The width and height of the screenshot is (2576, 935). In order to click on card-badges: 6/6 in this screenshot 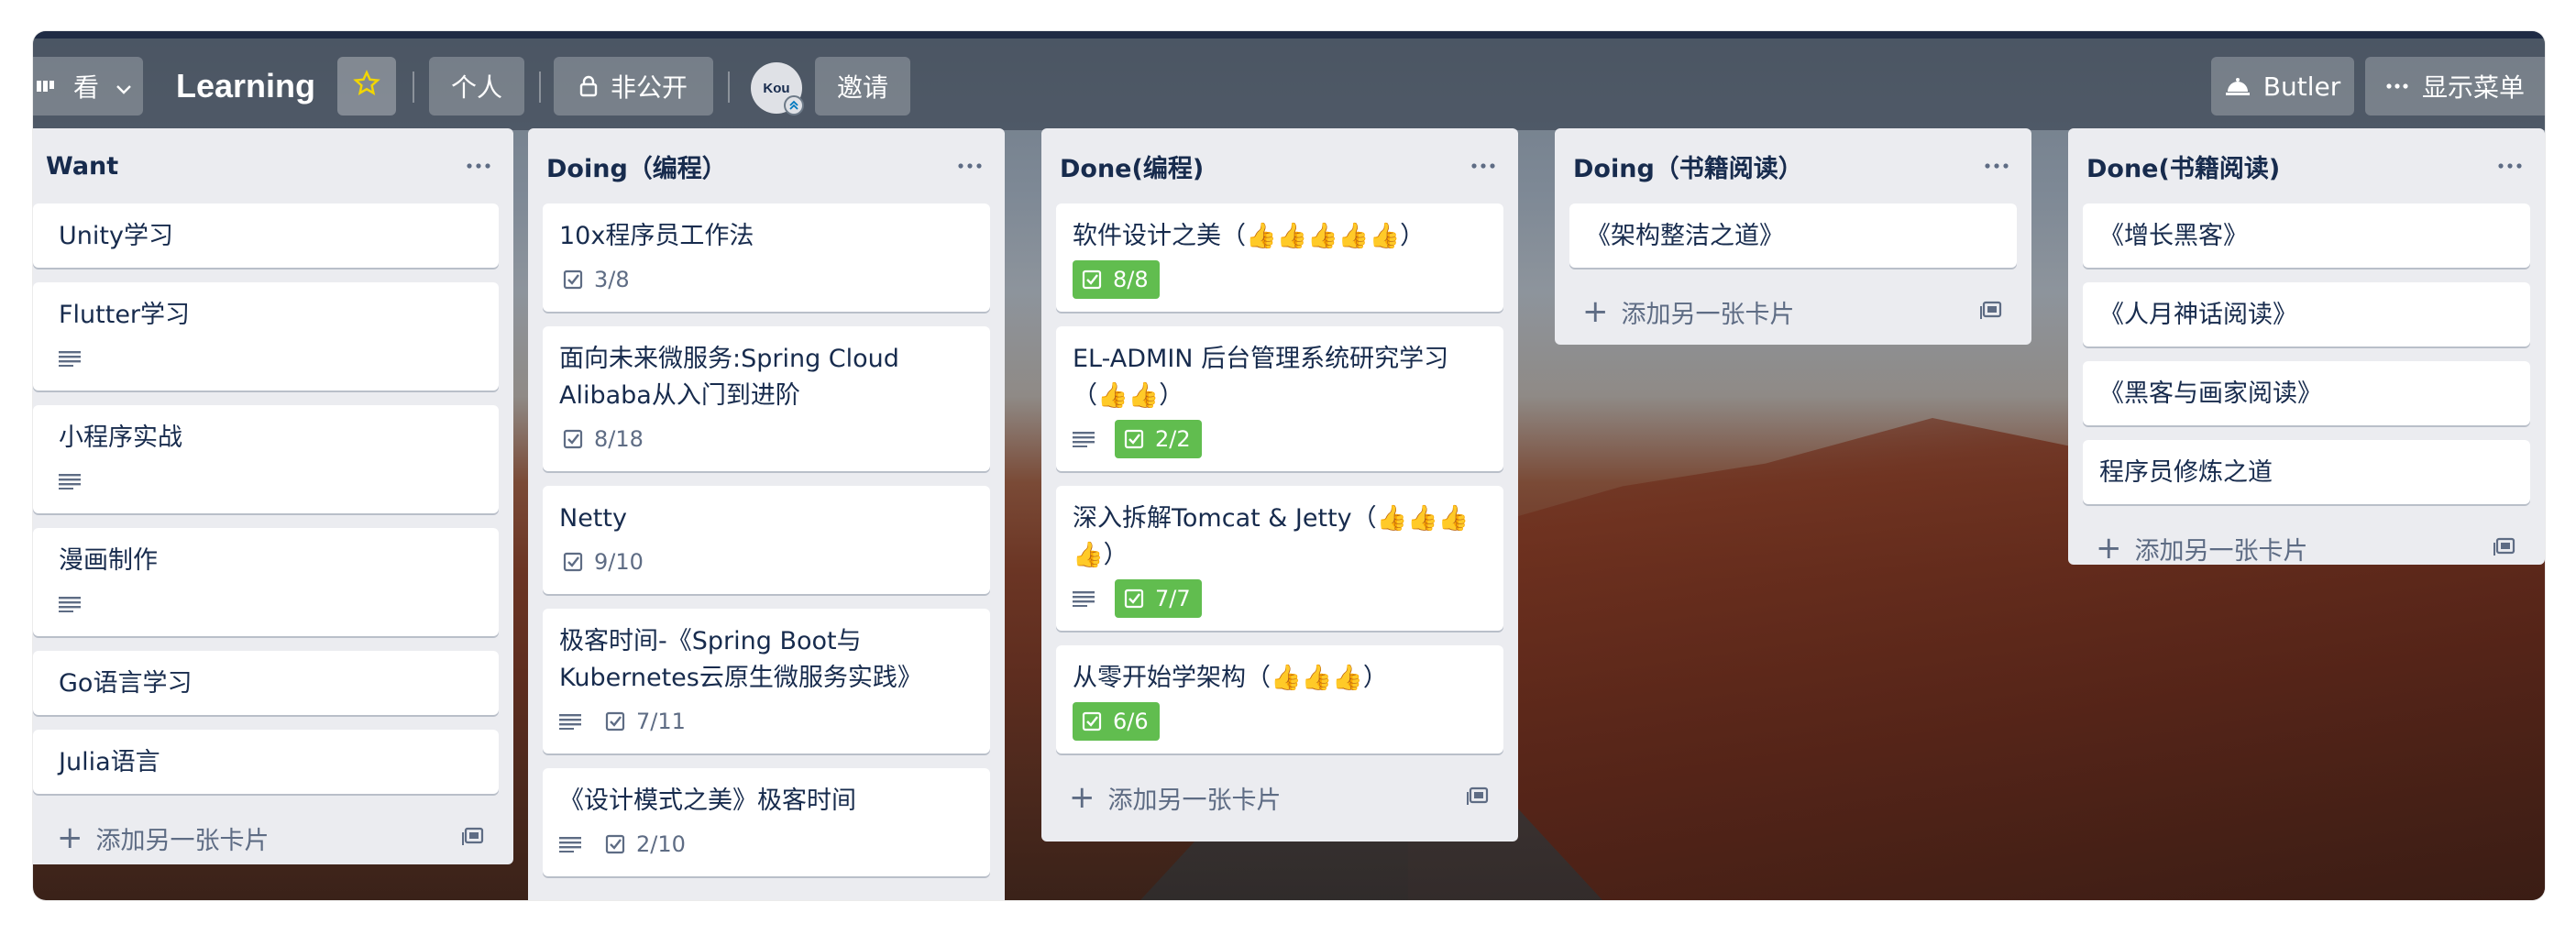, I will do `click(1280, 721)`.